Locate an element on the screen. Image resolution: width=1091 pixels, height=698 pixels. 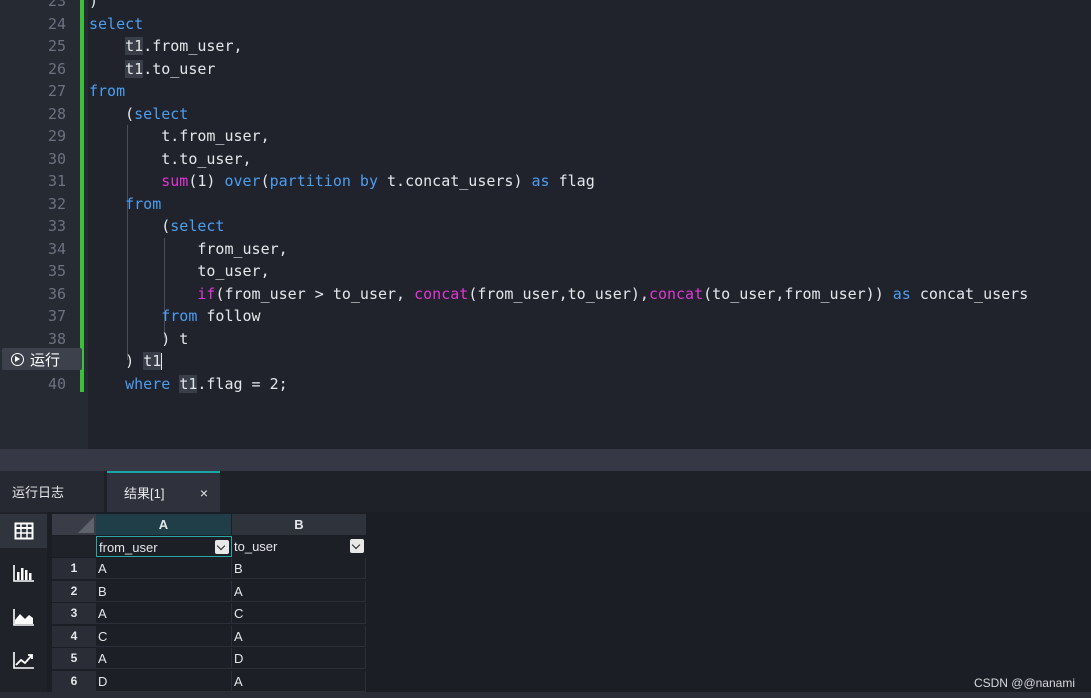
line-number: 31 is located at coordinates (56, 181).